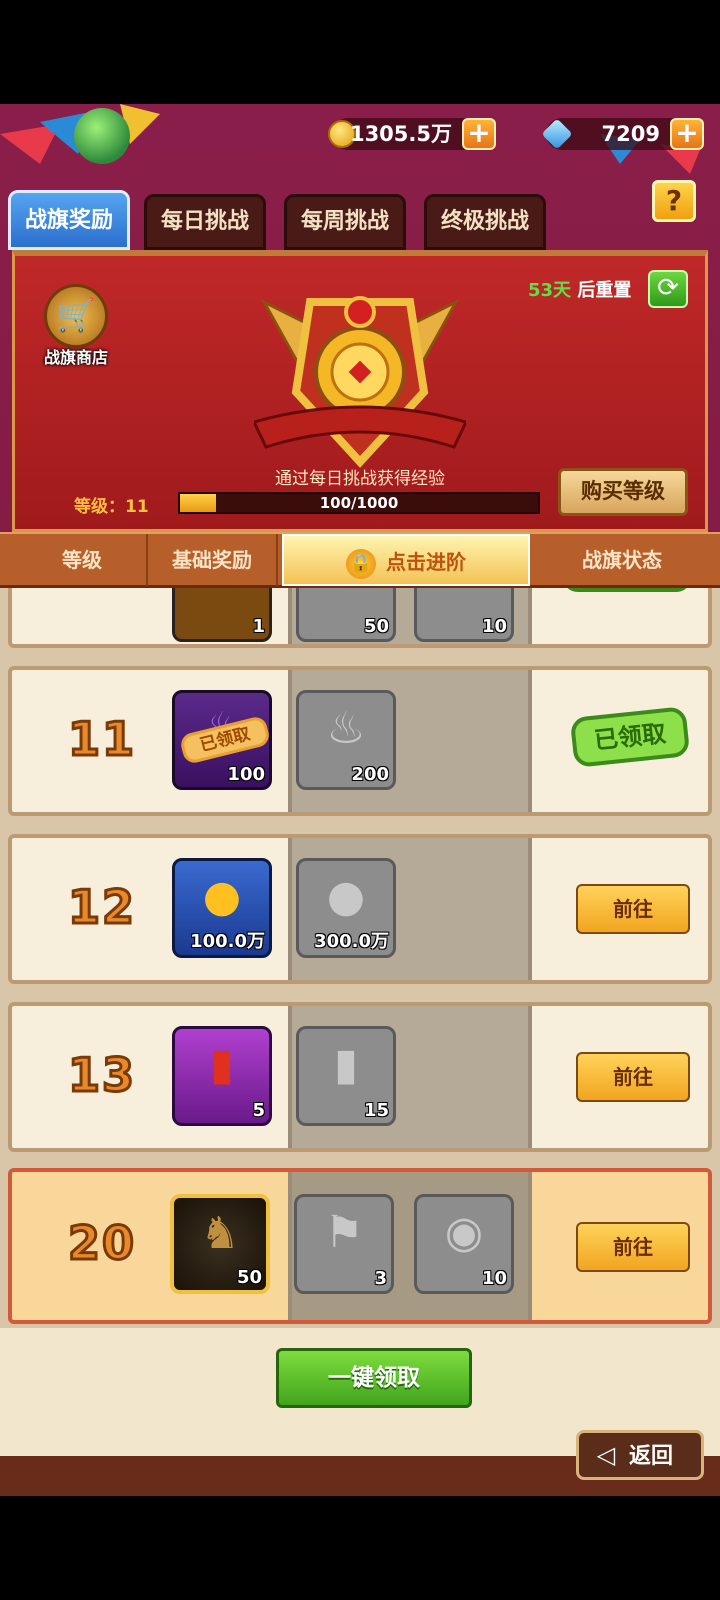 The width and height of the screenshot is (720, 1600). Describe the element at coordinates (102, 136) in the screenshot. I see `balloon-decoration` at that location.